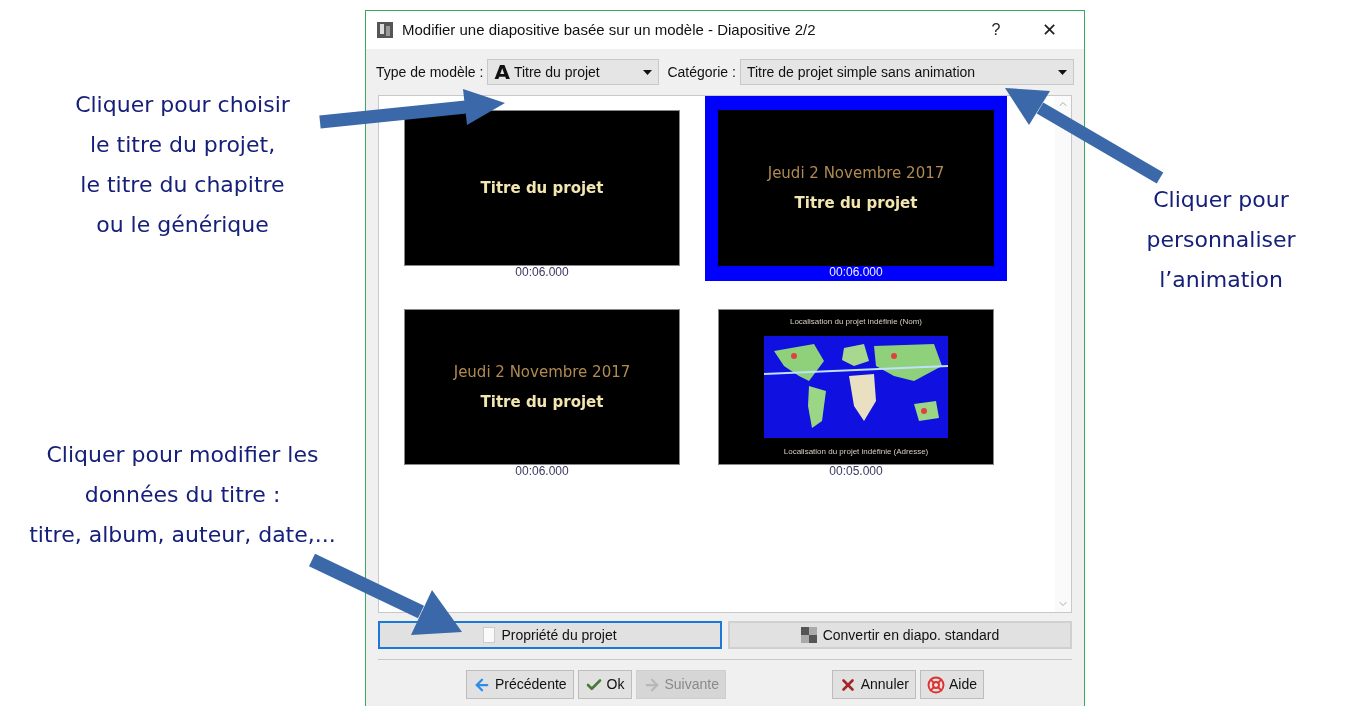 The image size is (1357, 706). Describe the element at coordinates (609, 29) in the screenshot. I see `window-title: Modifier une diapositive basée sur un modèle - Diapositive 2/2` at that location.